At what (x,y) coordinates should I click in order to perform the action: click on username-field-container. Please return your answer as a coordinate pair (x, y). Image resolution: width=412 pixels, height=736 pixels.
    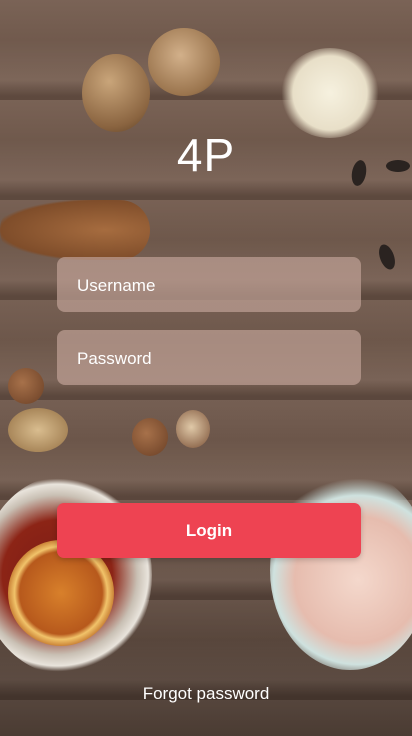
    Looking at the image, I should click on (209, 285).